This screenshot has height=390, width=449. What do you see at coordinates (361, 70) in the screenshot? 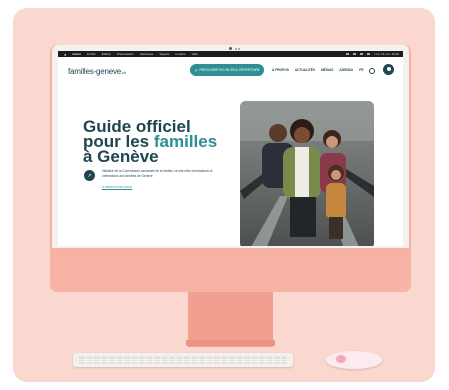
I see `nav-language: FR` at bounding box center [361, 70].